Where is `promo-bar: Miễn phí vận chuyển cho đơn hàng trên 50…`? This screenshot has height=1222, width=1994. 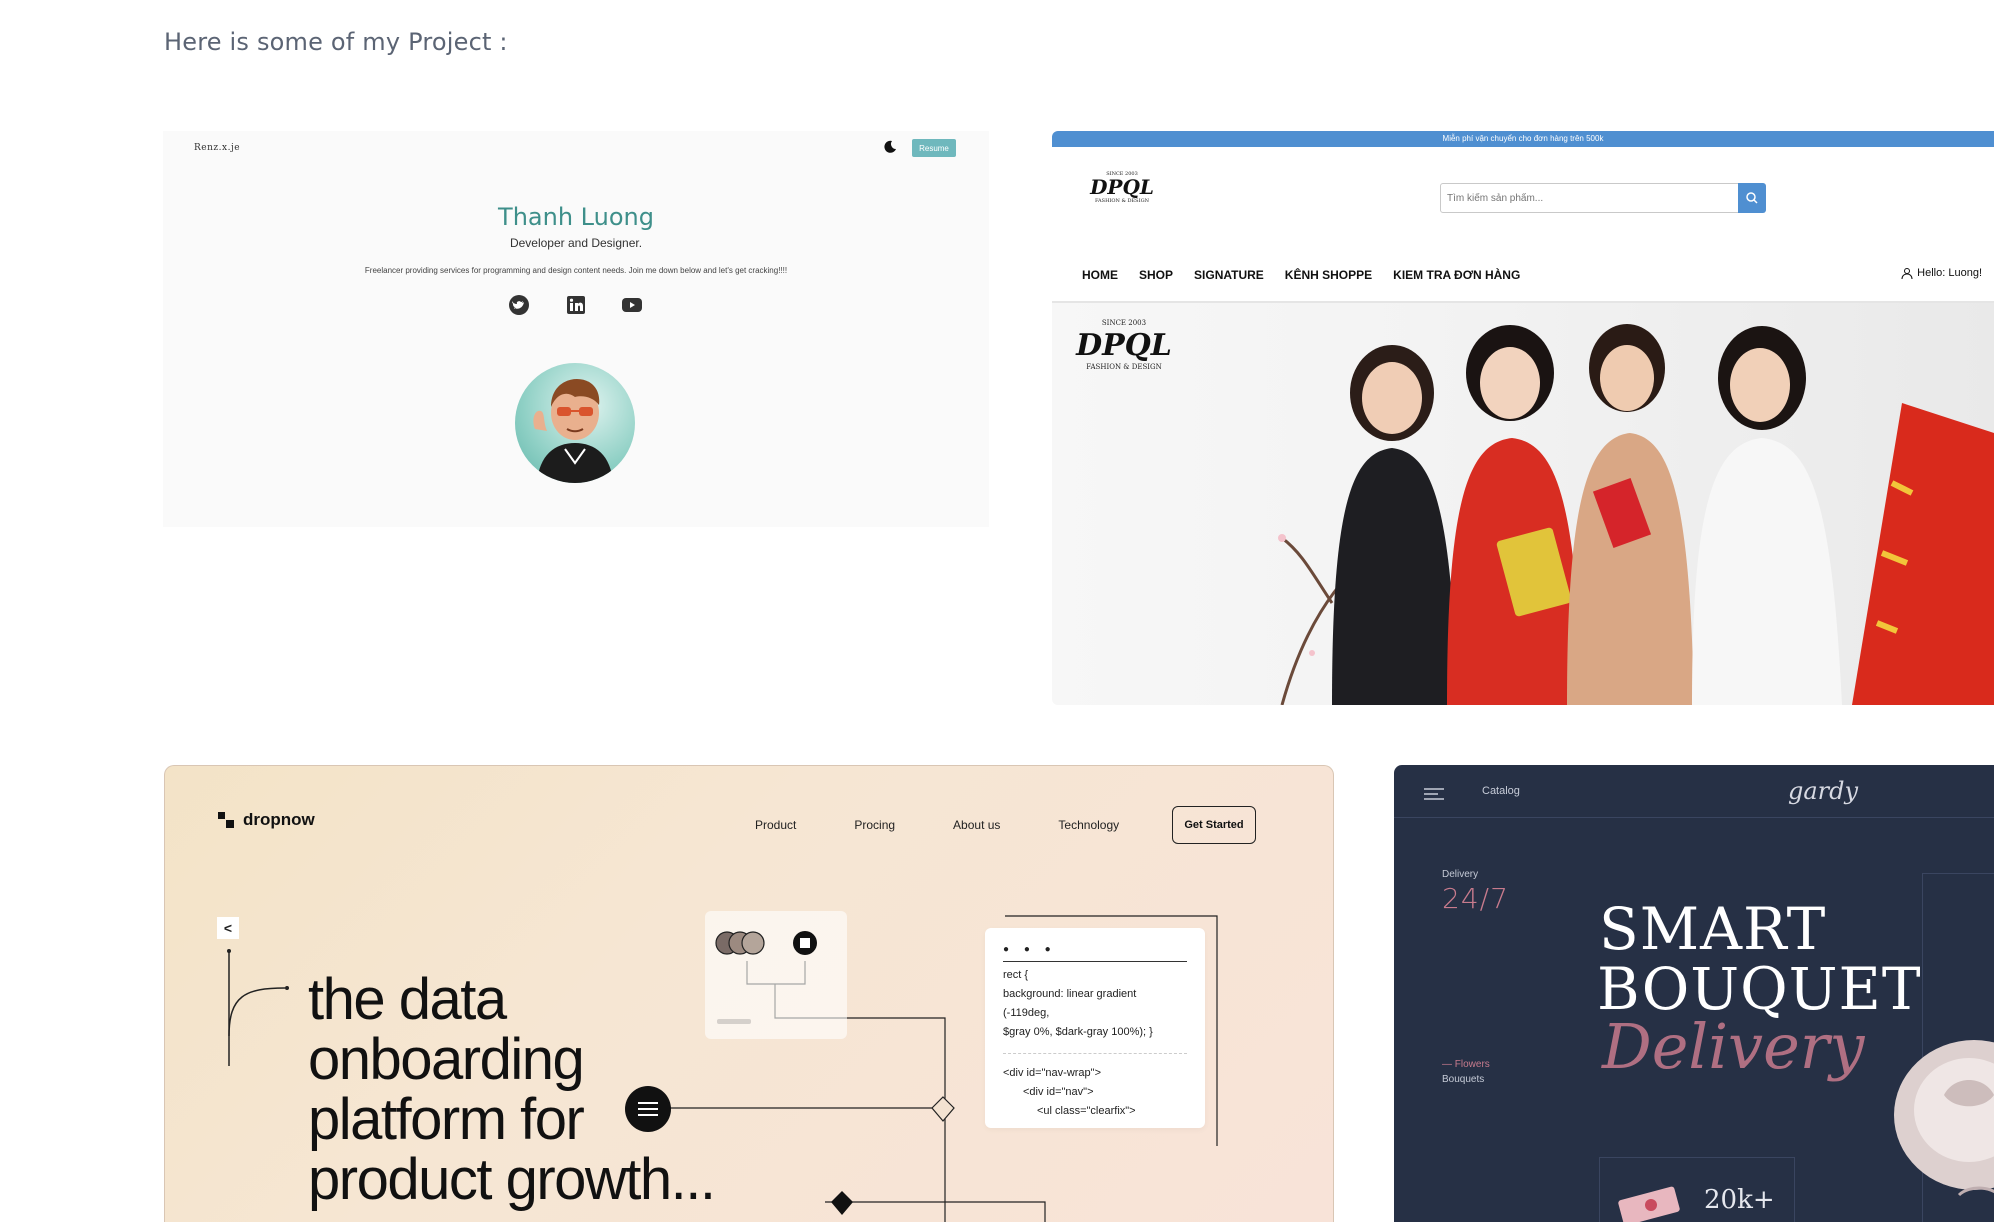 promo-bar: Miễn phí vận chuyển cho đơn hàng trên 50… is located at coordinates (1523, 139).